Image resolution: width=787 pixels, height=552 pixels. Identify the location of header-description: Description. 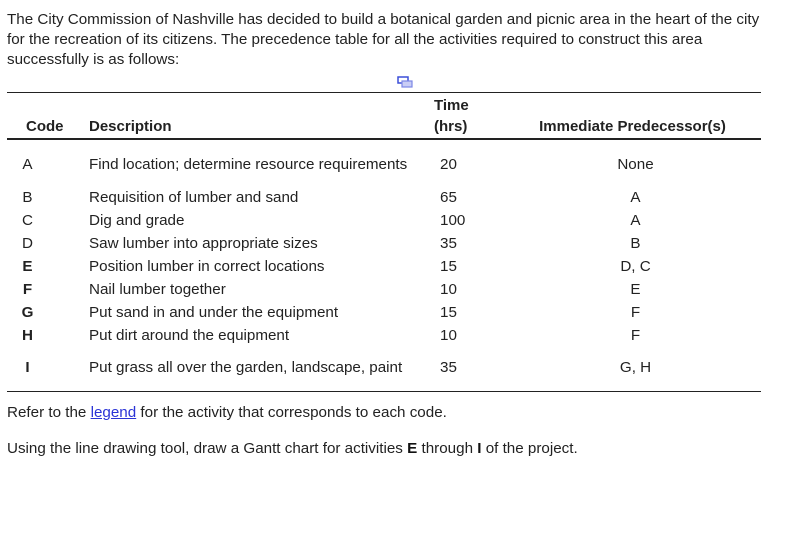
(261, 116).